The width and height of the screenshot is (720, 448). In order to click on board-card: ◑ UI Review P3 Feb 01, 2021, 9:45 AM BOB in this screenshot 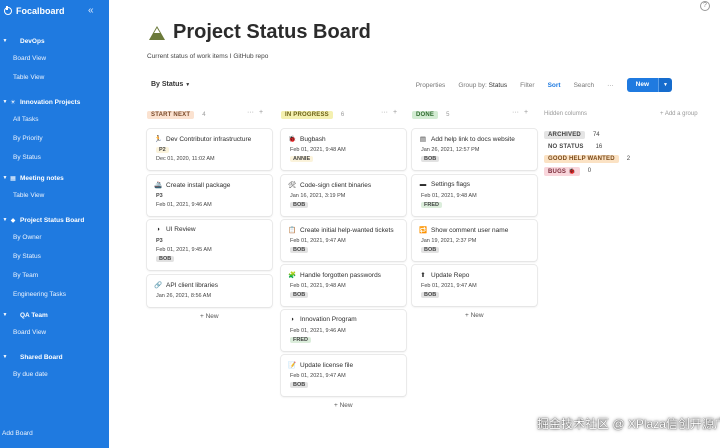, I will do `click(209, 245)`.